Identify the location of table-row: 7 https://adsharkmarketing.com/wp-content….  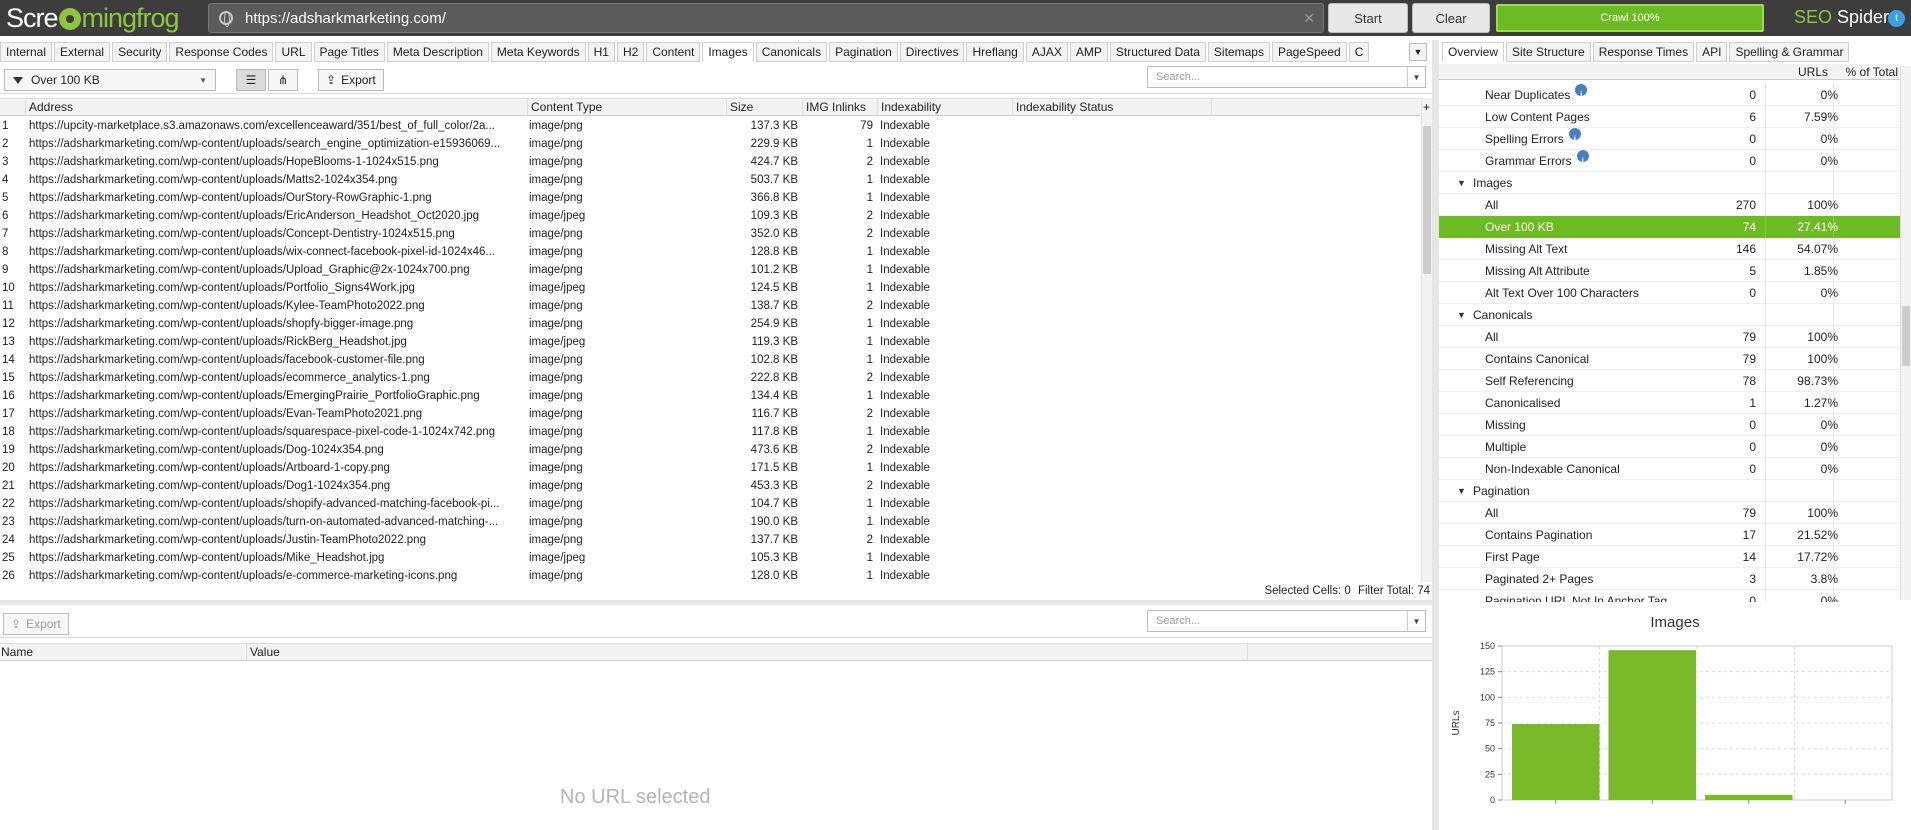
(710, 234).